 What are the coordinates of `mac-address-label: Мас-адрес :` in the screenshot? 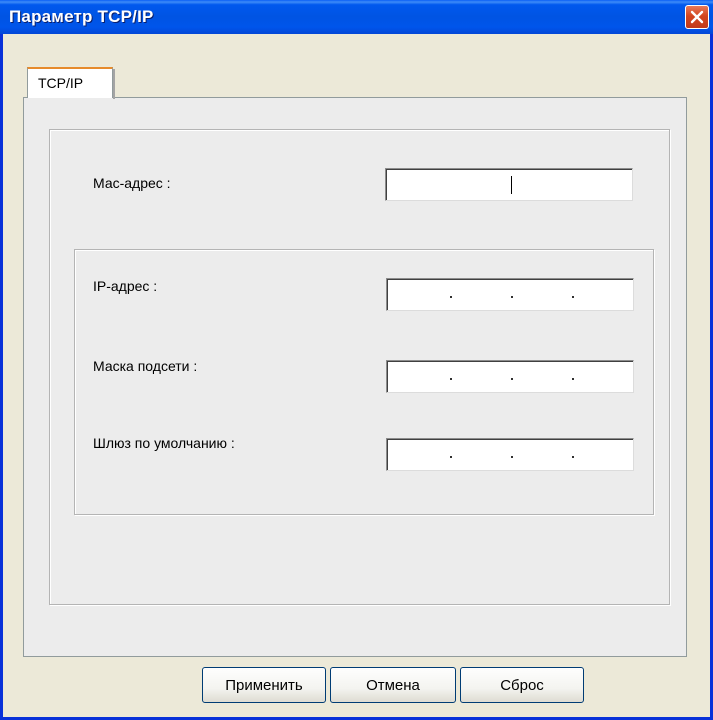 It's located at (132, 183).